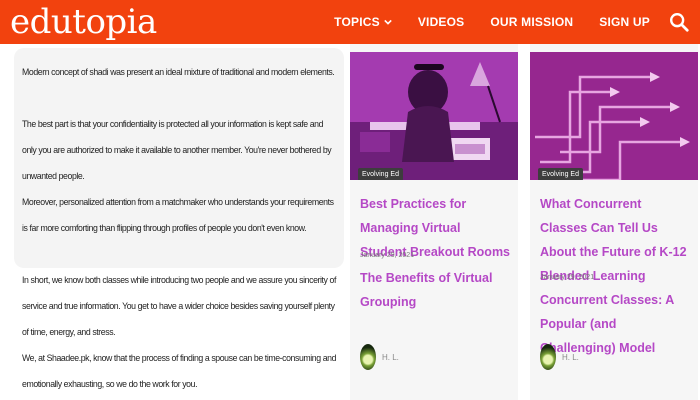  I want to click on nav-videos: VIDEOS, so click(441, 22).